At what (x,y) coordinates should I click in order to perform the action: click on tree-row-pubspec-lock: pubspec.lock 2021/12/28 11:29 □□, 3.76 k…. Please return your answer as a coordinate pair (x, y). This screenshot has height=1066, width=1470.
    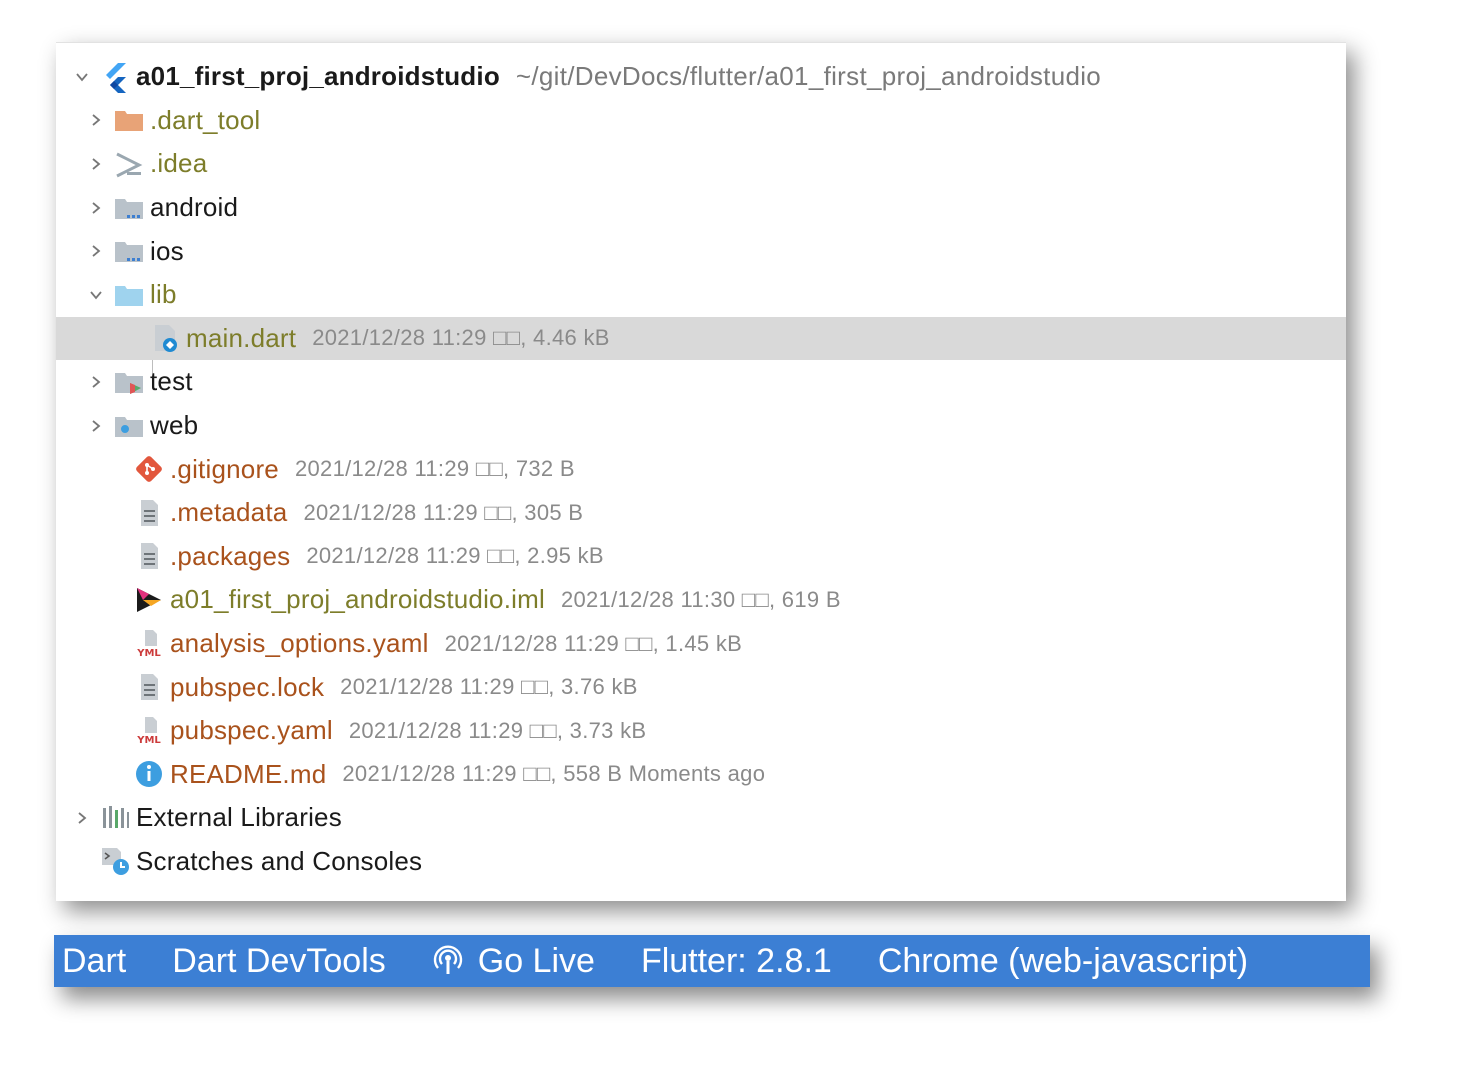
    Looking at the image, I should click on (701, 687).